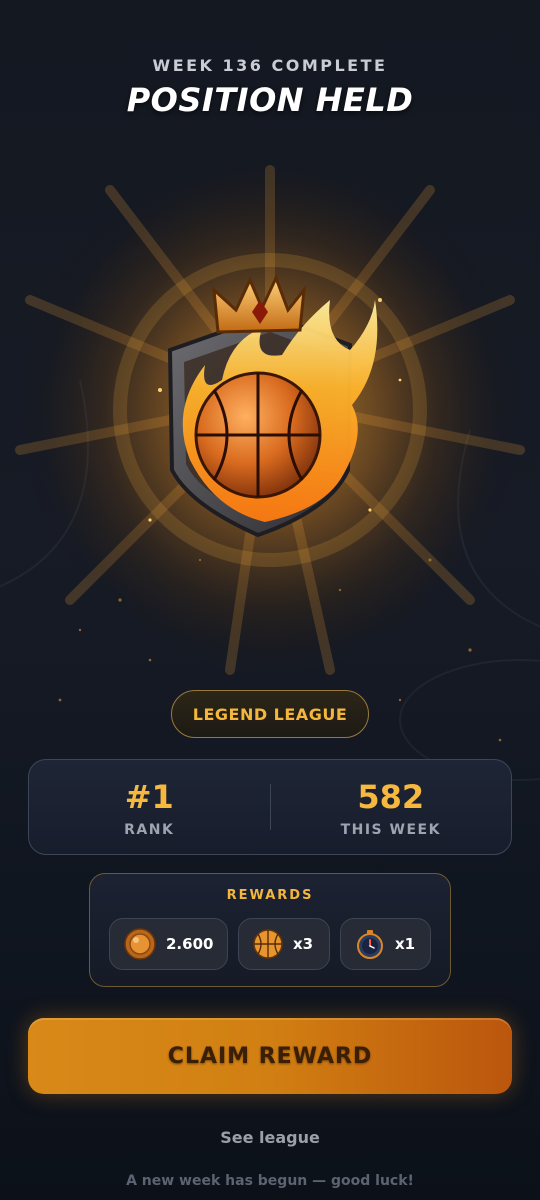  I want to click on week-score-label: THIS WEEK, so click(390, 830).